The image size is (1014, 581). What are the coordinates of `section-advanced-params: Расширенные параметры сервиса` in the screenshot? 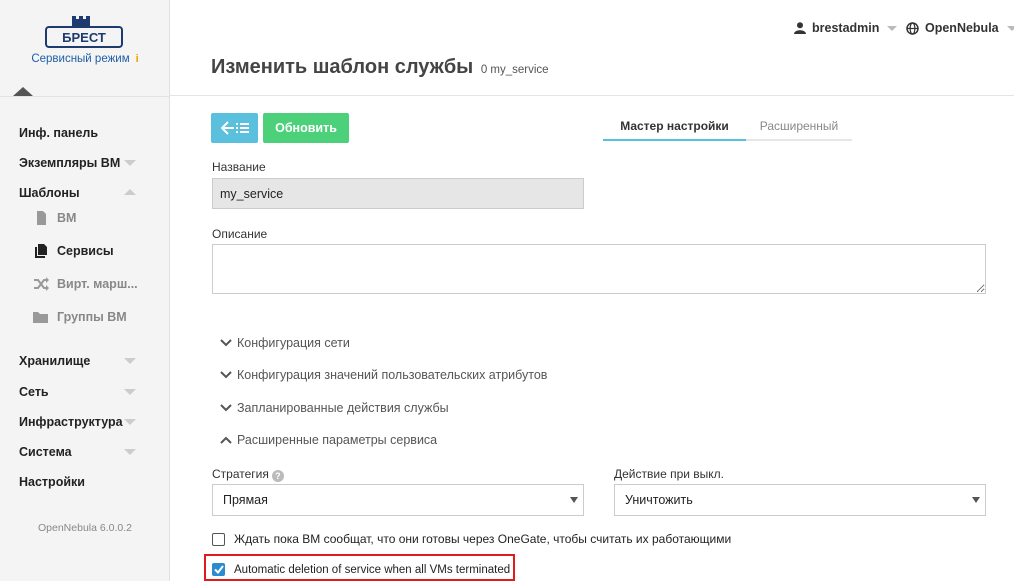 It's located at (328, 440).